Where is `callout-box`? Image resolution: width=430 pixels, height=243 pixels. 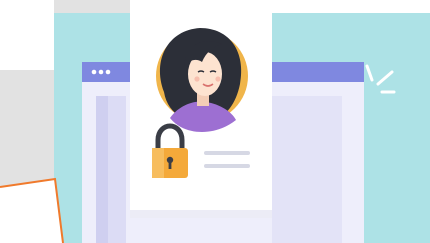
callout-box is located at coordinates (32, 210).